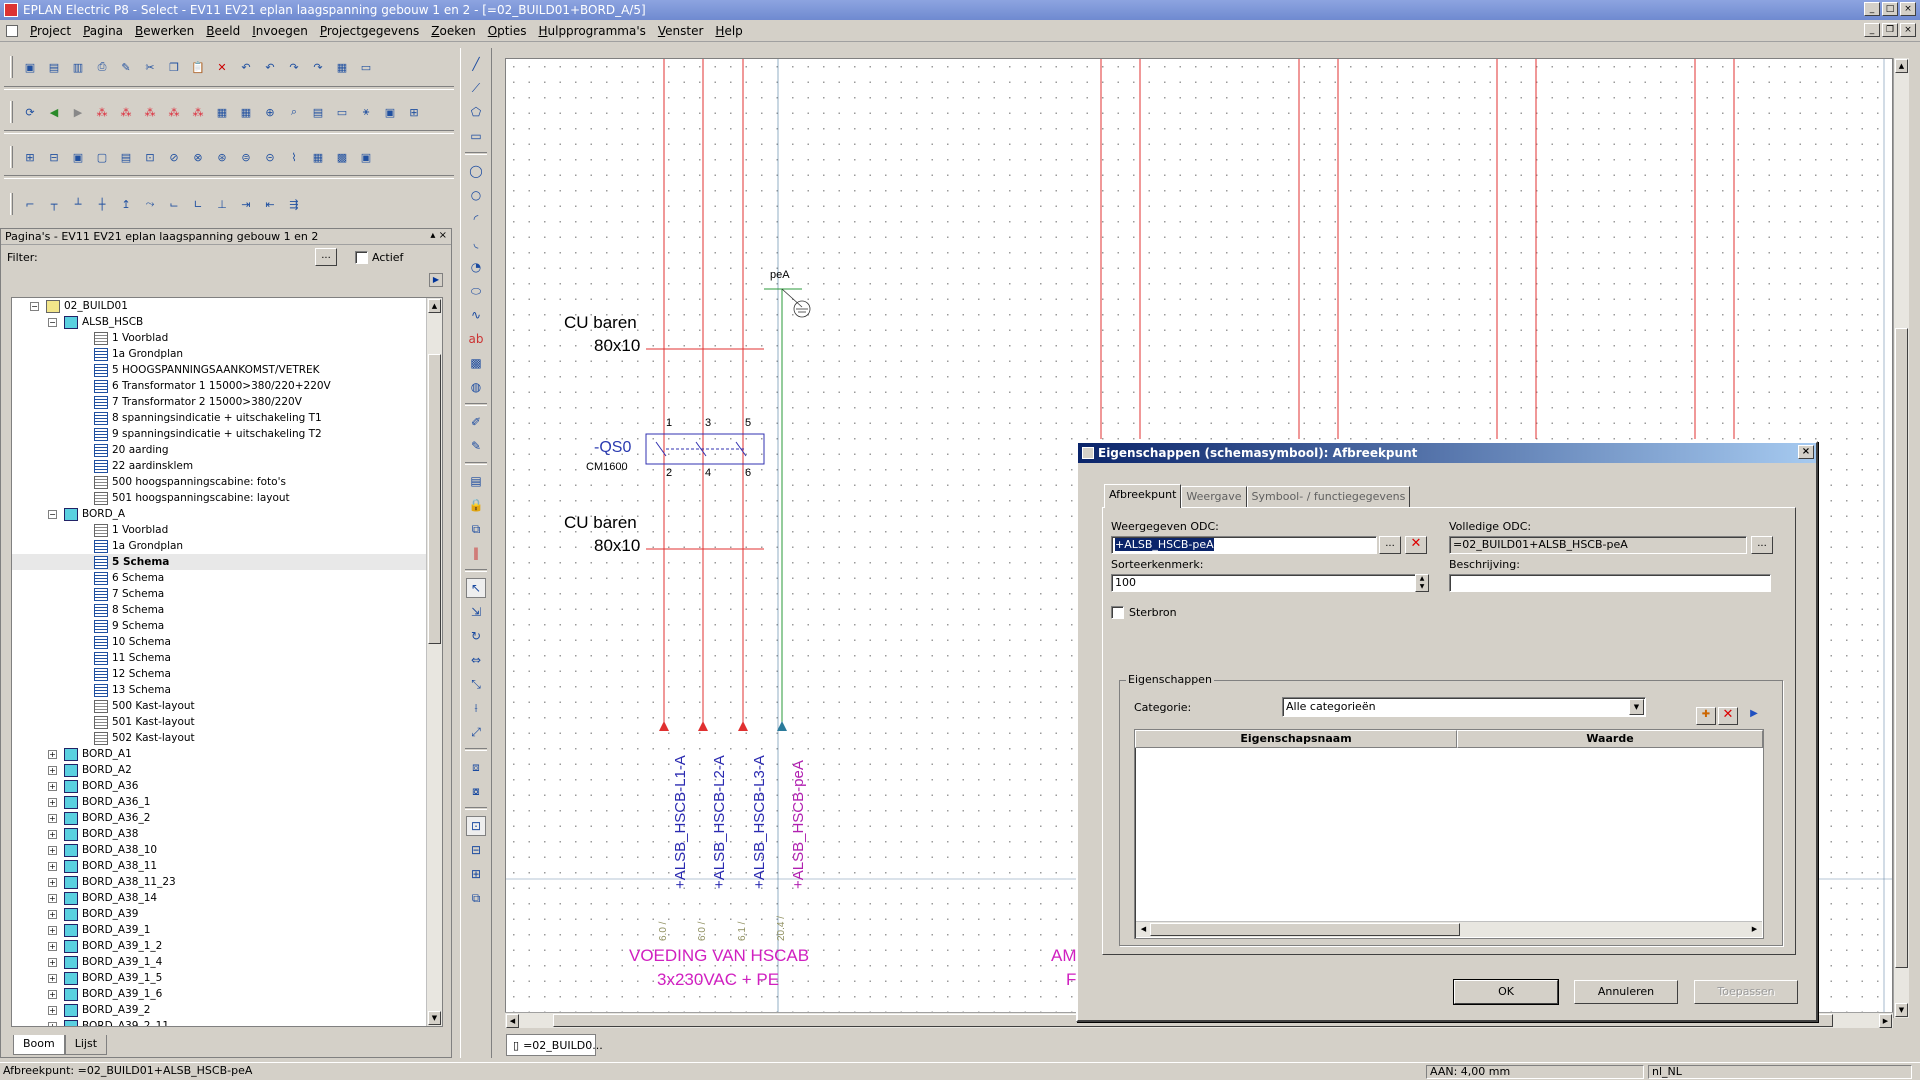 This screenshot has width=1920, height=1080. Describe the element at coordinates (227, 402) in the screenshot. I see `tree-item: 7 Transformator 2 15000>380/220V` at that location.